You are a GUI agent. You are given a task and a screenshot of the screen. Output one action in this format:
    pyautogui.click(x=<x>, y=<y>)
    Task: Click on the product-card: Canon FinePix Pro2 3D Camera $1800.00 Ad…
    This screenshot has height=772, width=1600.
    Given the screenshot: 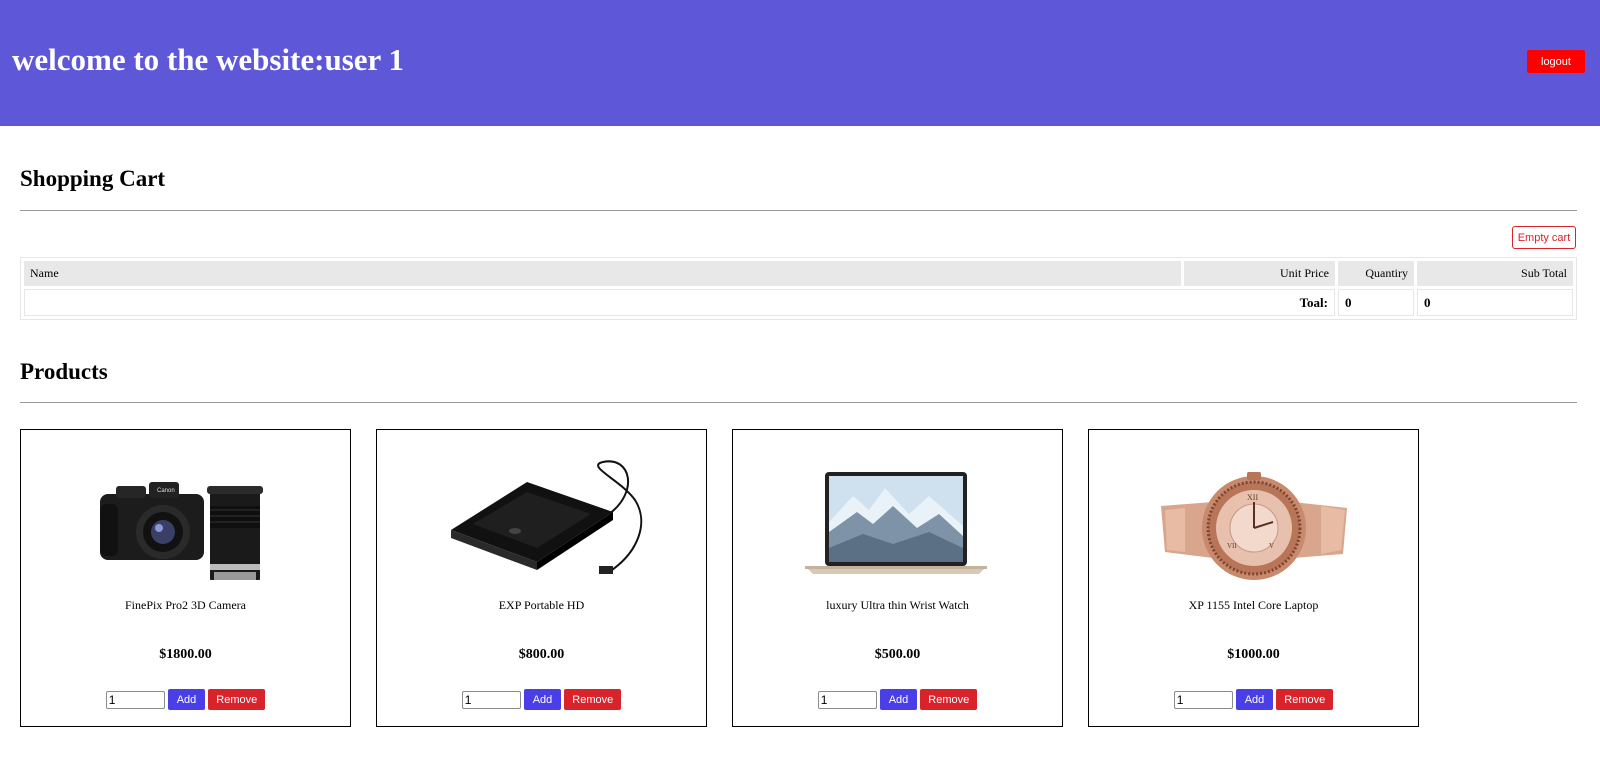 What is the action you would take?
    pyautogui.click(x=185, y=578)
    